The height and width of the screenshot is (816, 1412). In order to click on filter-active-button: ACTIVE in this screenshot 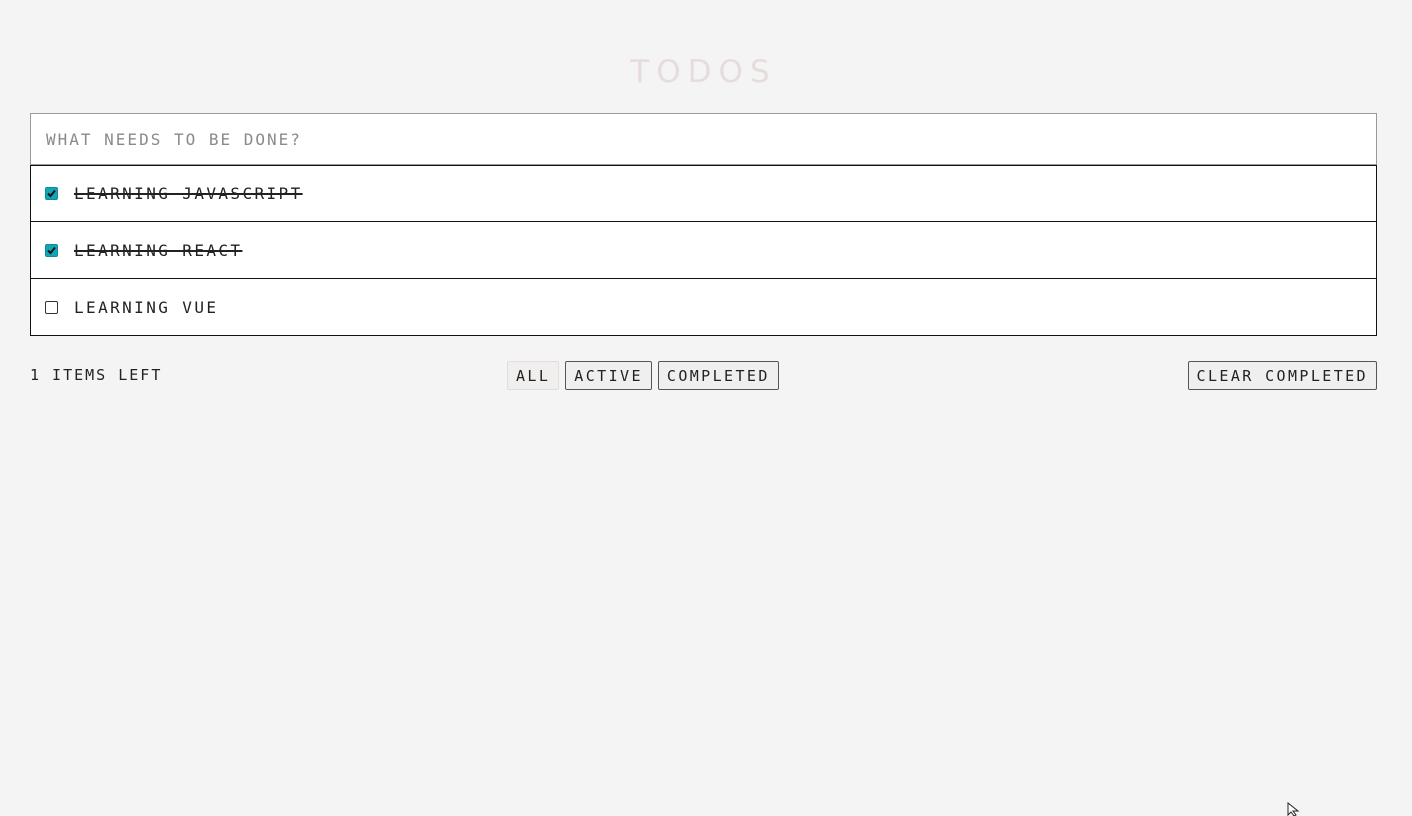, I will do `click(608, 375)`.